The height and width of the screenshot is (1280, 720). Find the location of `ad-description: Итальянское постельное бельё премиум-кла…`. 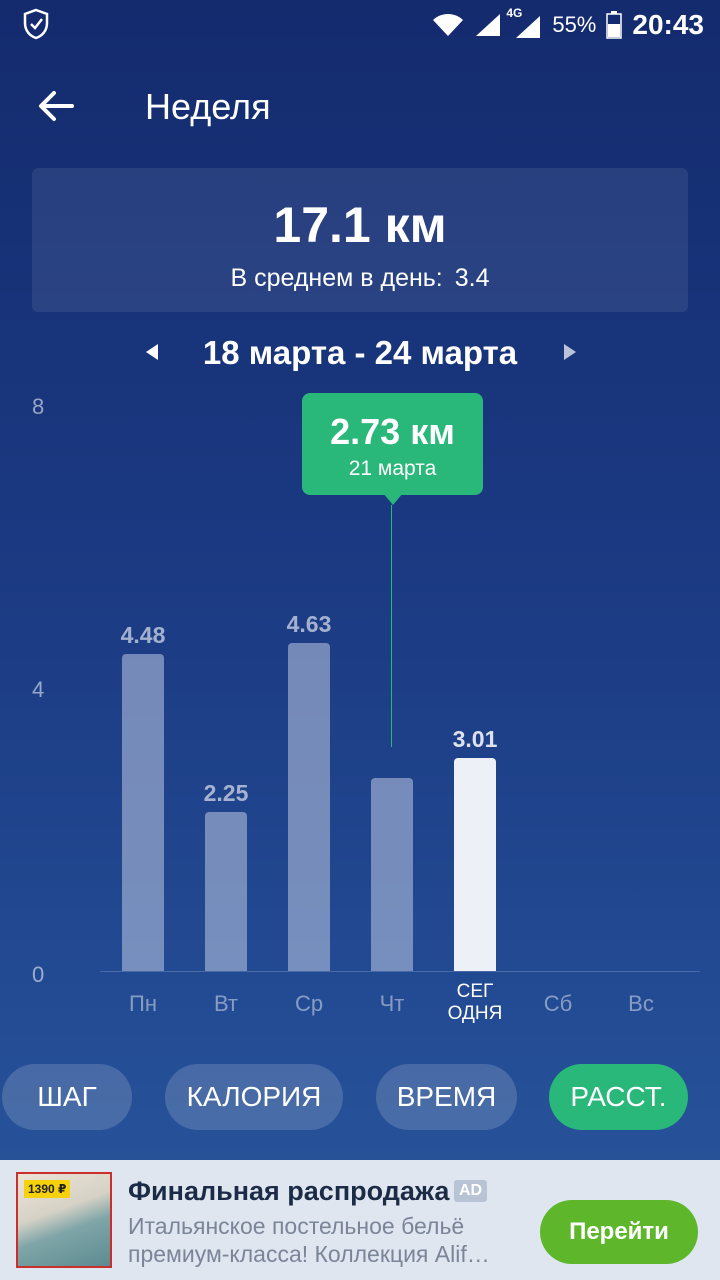

ad-description: Итальянское постельное бельё премиум-кла… is located at coordinates (323, 1240).